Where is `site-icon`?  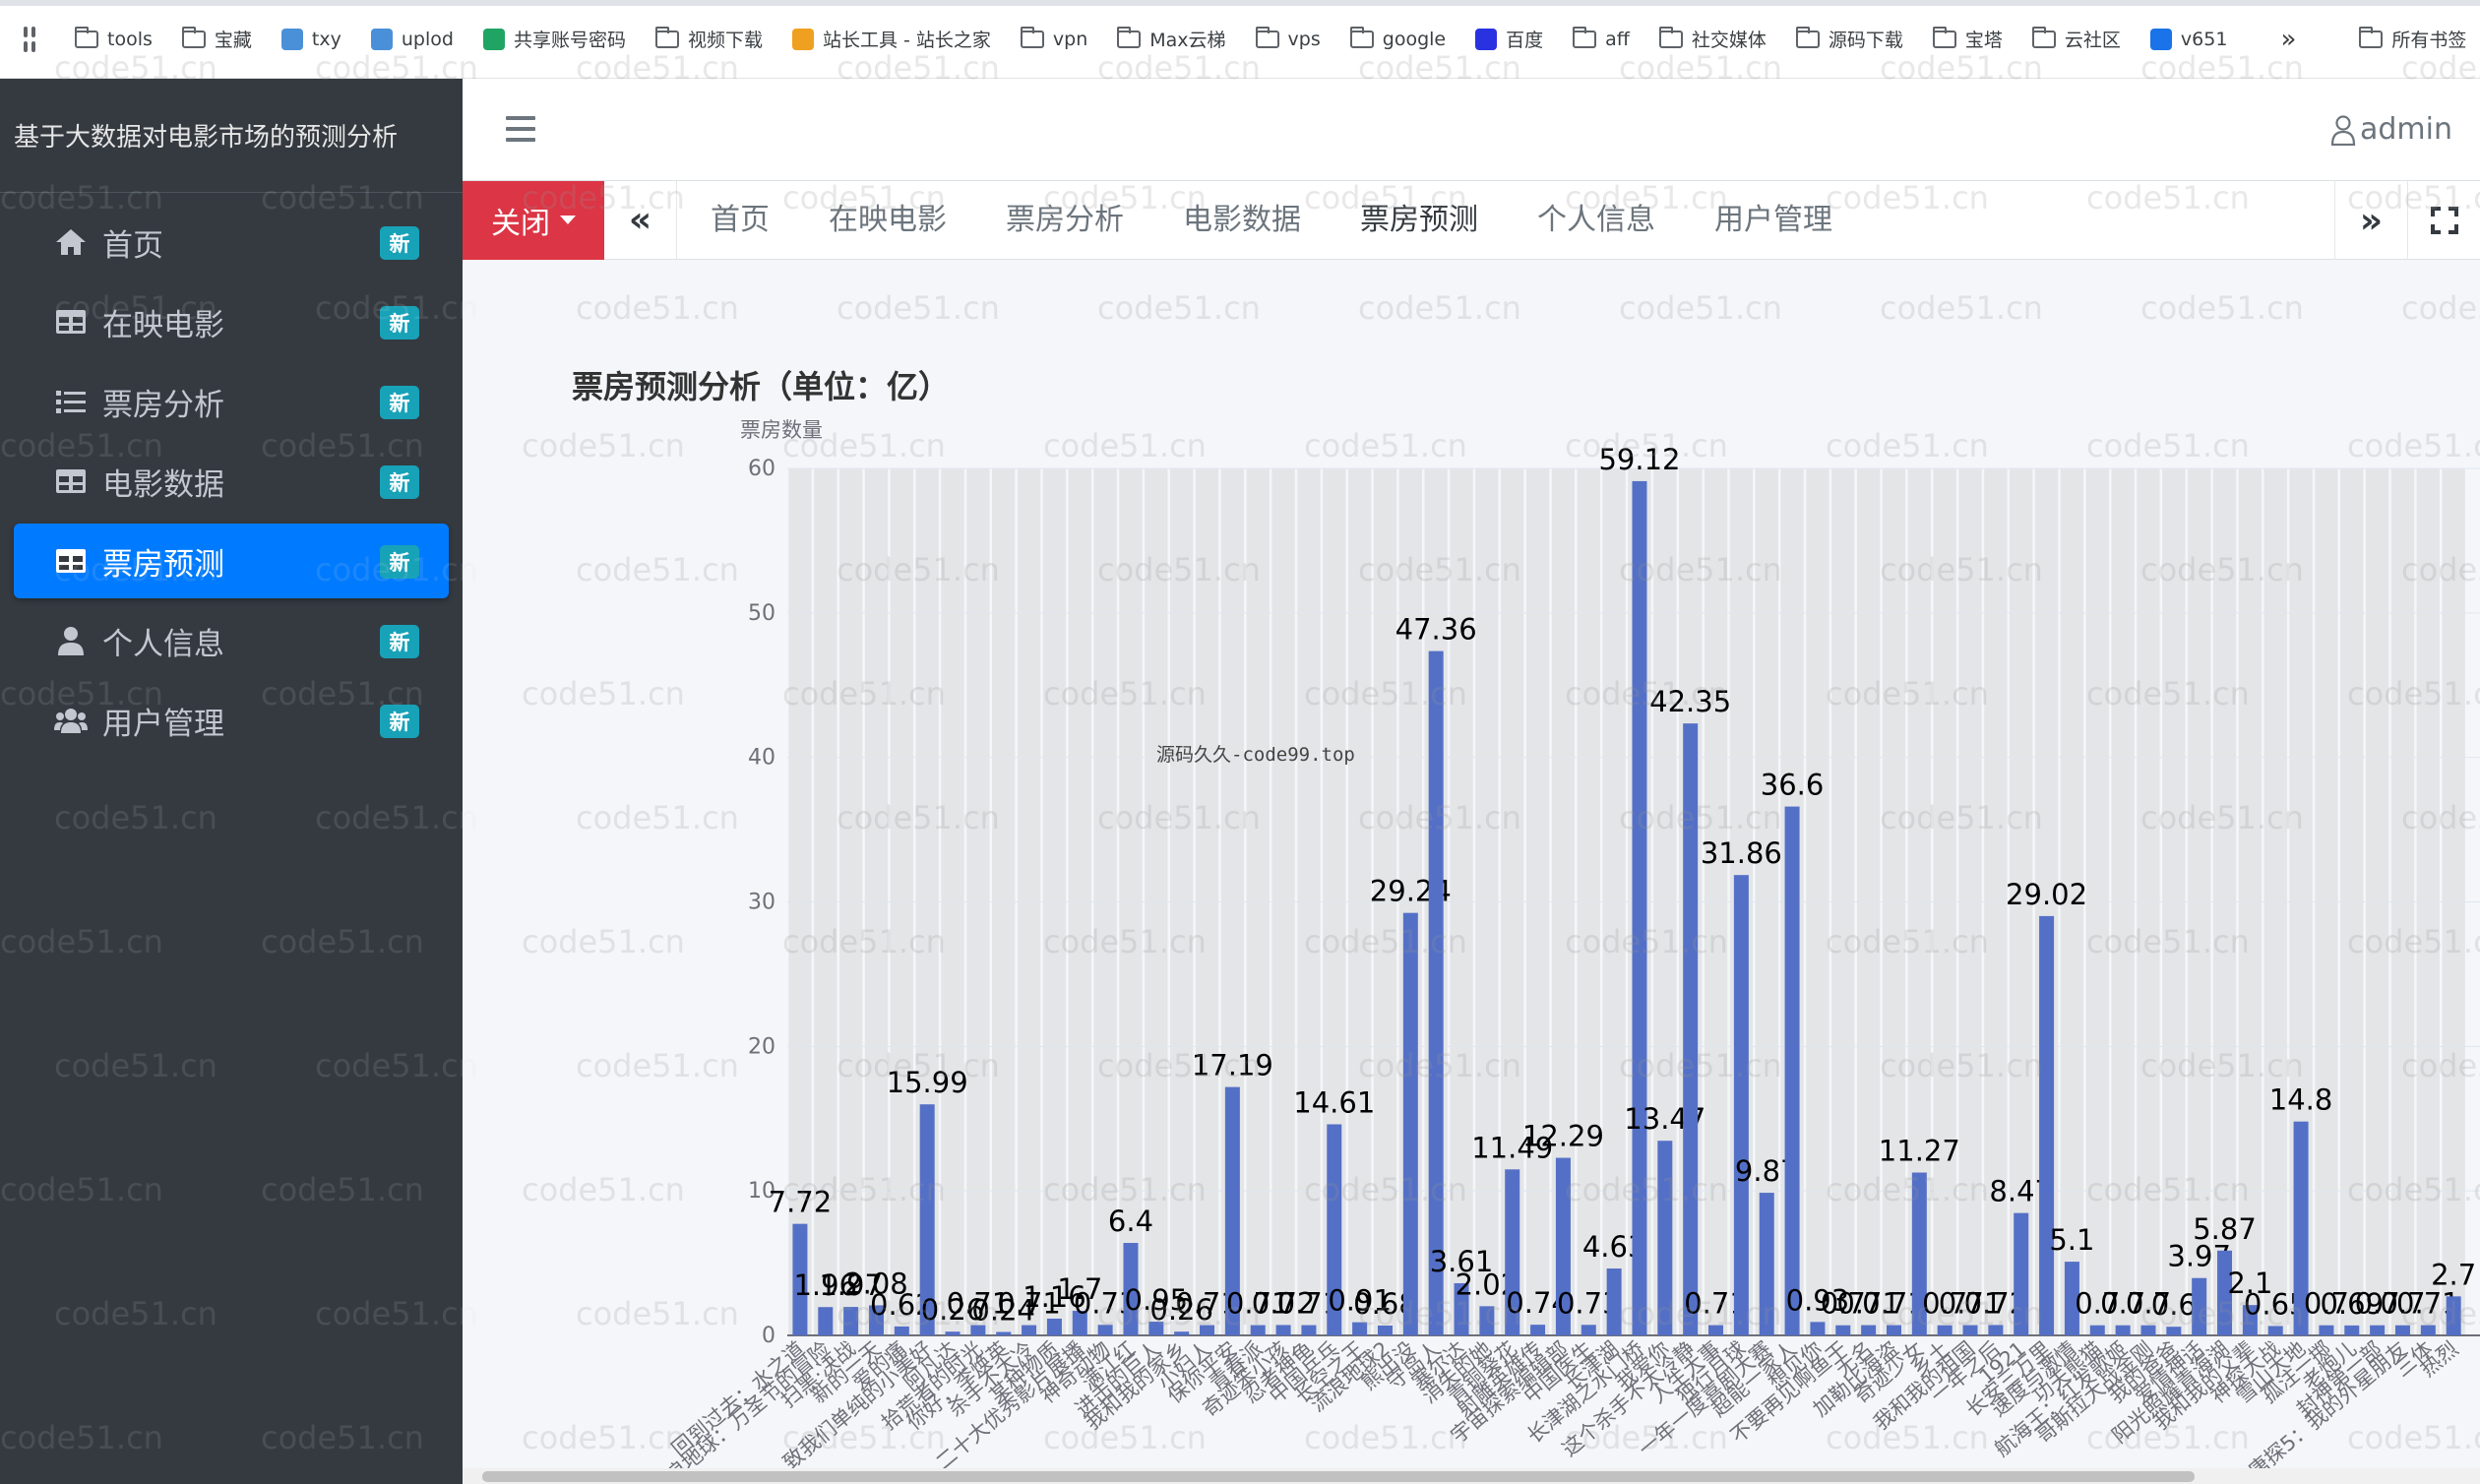
site-icon is located at coordinates (802, 39).